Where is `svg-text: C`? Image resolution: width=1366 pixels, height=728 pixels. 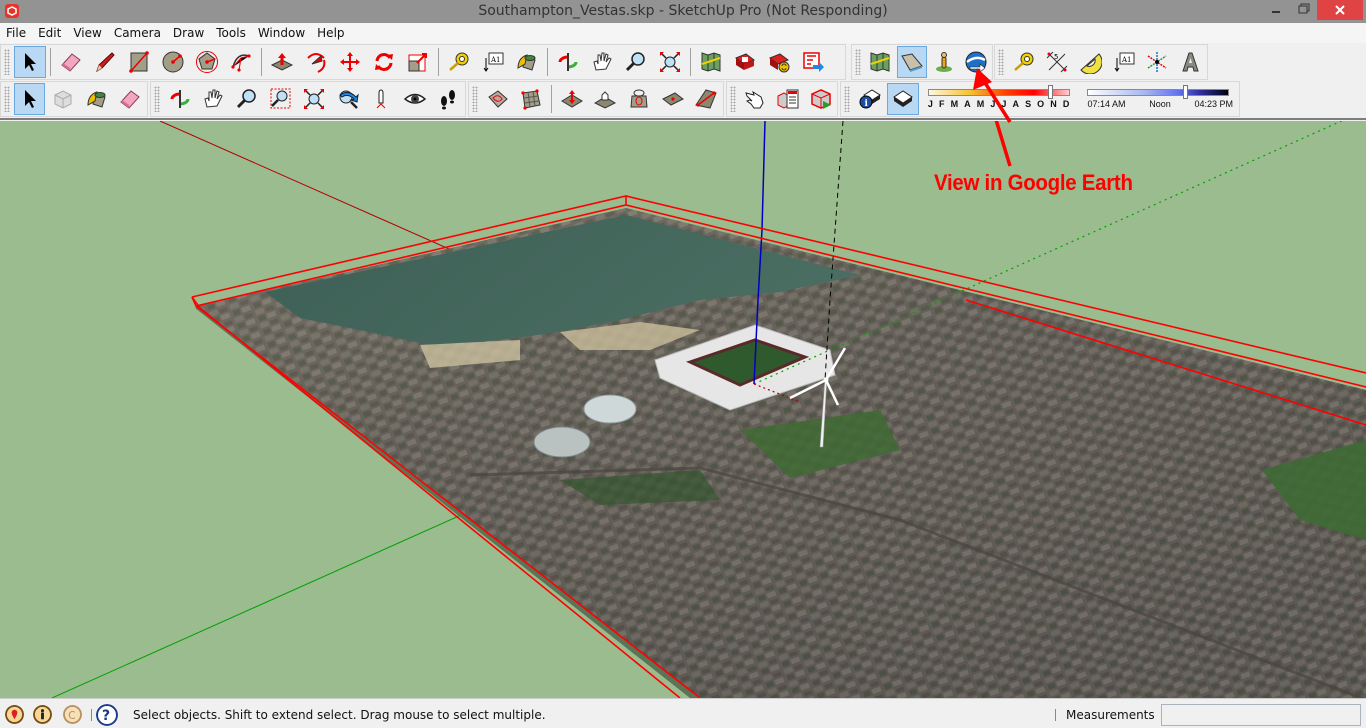 svg-text: C is located at coordinates (71, 716).